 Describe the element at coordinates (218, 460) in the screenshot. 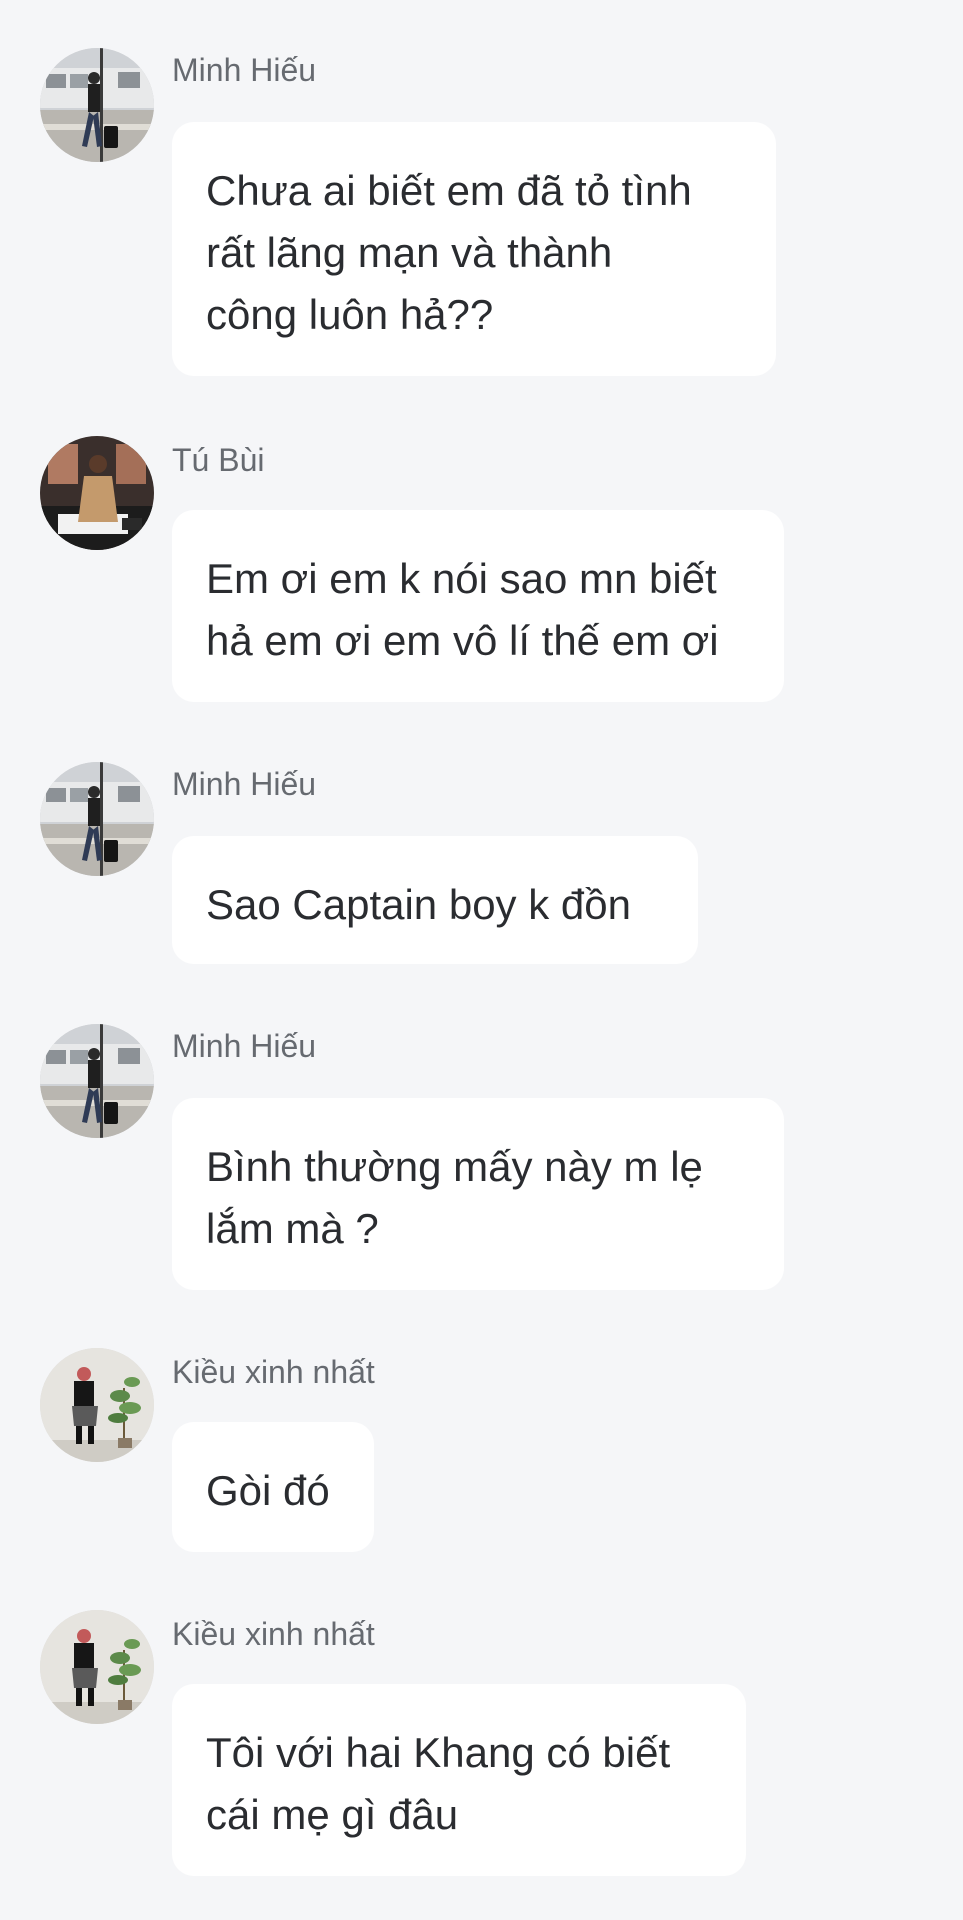

I see `sender-name: Tú Bùi` at that location.